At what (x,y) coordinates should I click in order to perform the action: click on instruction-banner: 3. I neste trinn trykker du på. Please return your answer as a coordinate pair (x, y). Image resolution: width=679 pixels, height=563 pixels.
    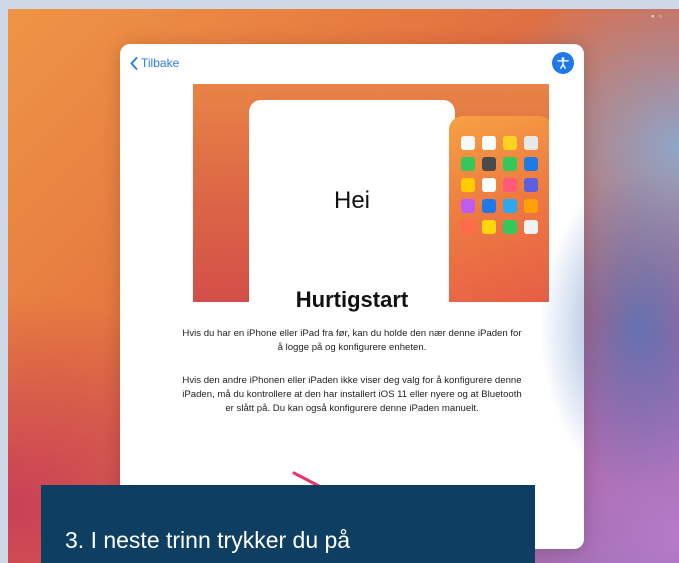
    Looking at the image, I should click on (288, 524).